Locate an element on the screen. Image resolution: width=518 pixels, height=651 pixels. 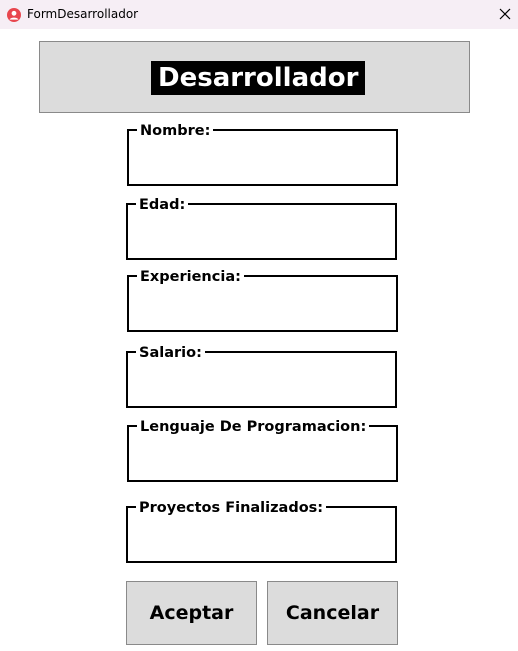
close-button is located at coordinates (505, 14).